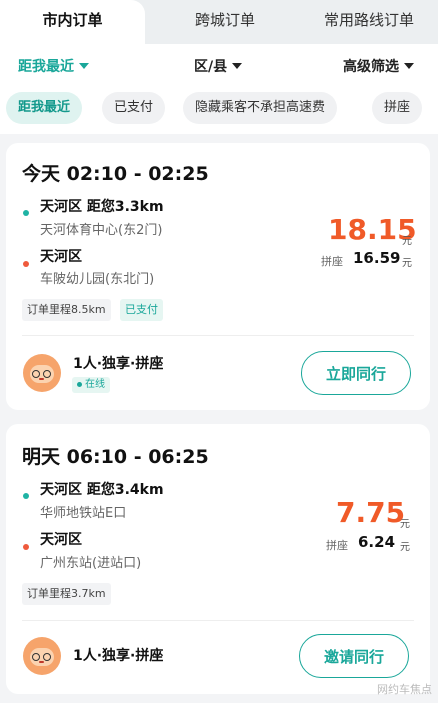 This screenshot has height=703, width=438. I want to click on start-location-title: 天河区 距您3.3km, so click(102, 207).